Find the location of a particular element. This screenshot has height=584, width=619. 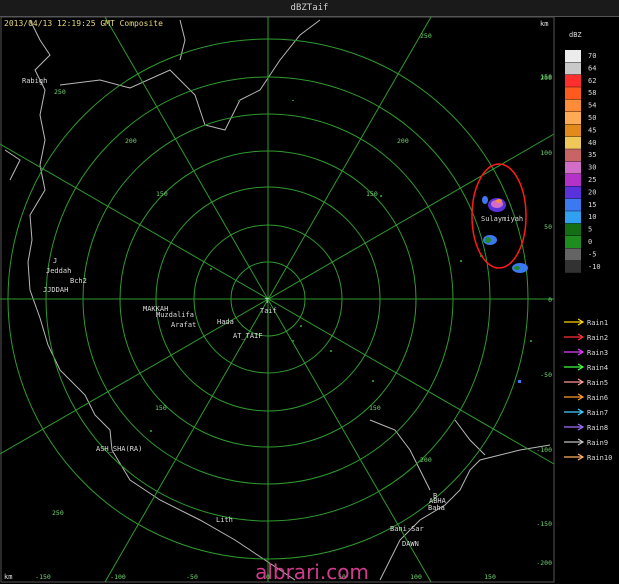

legend-level-2: 62 is located at coordinates (592, 81).